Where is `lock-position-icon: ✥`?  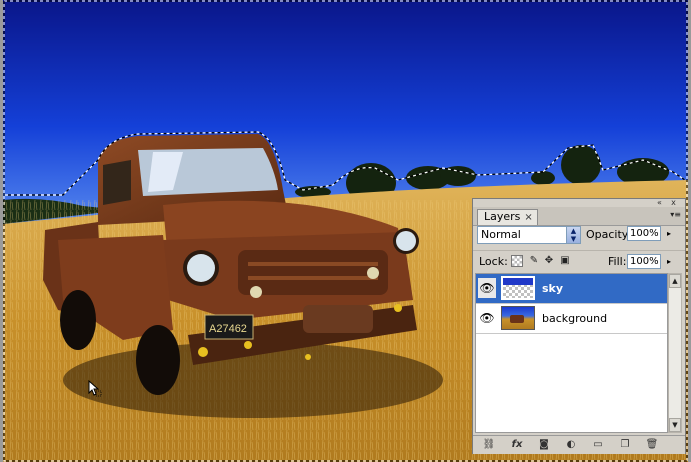 lock-position-icon: ✥ is located at coordinates (549, 261).